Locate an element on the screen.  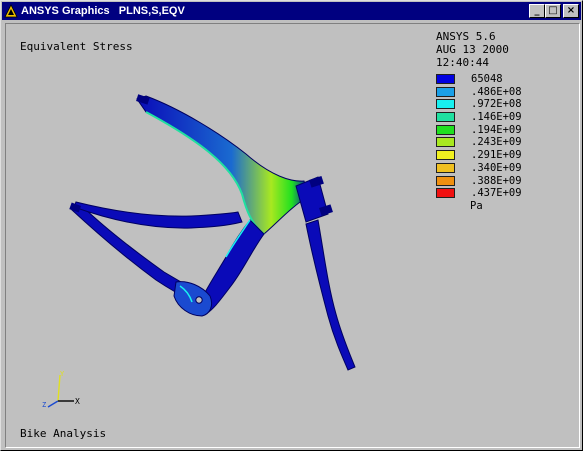
minimize-button: _ is located at coordinates (537, 11).